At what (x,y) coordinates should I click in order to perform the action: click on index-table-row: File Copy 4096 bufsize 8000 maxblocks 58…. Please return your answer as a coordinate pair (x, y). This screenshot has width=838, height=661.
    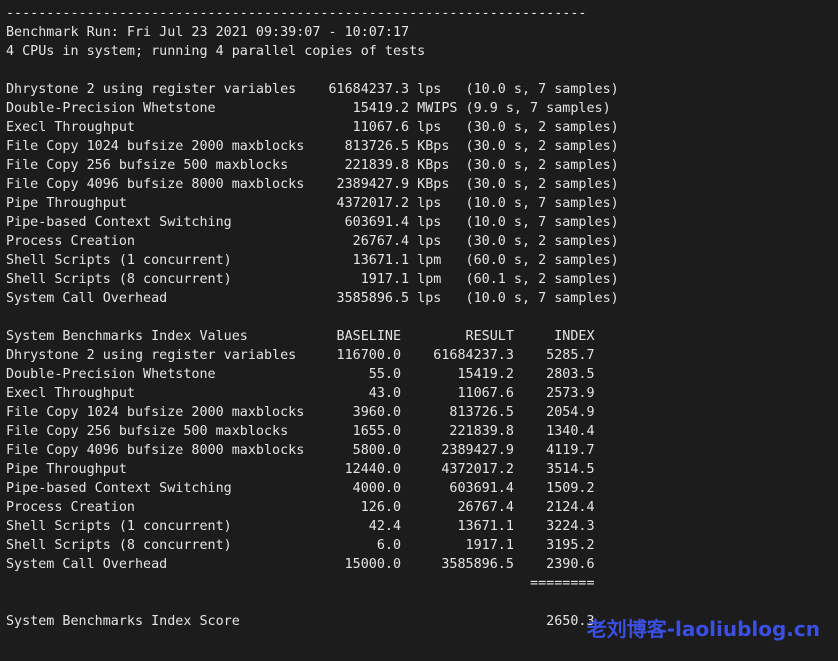
    Looking at the image, I should click on (300, 450).